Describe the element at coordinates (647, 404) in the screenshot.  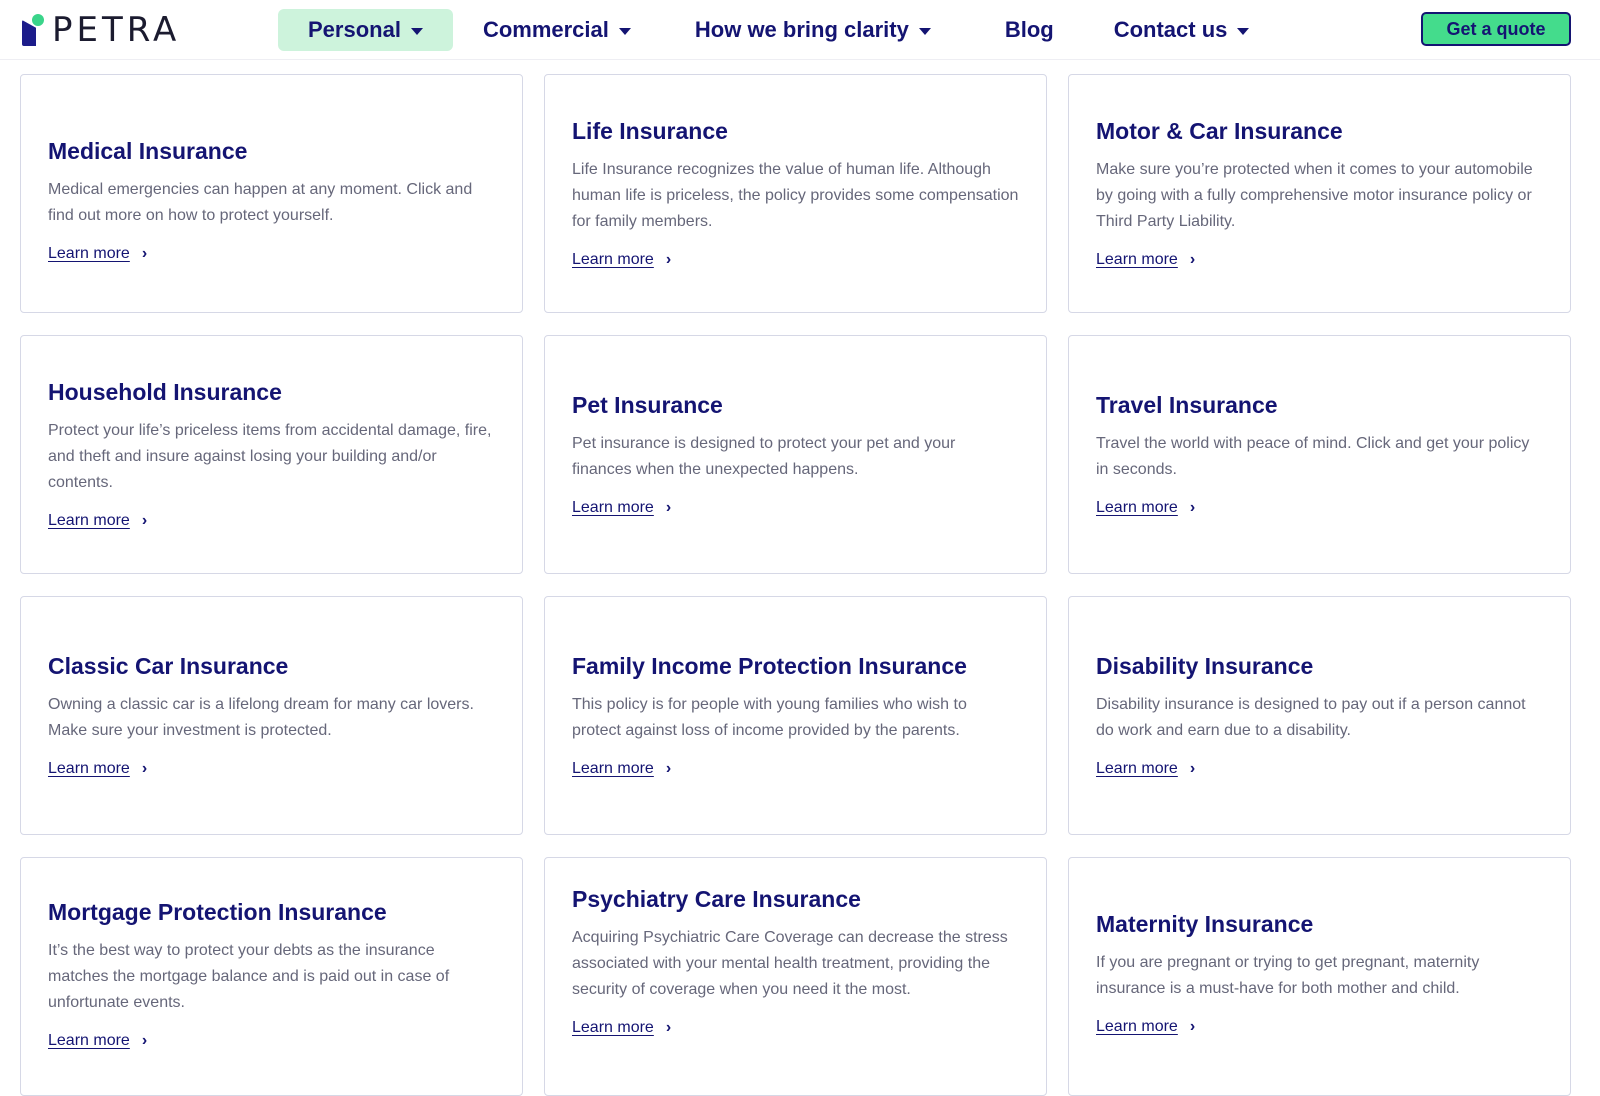
I see `card-title: Pet Insurance` at that location.